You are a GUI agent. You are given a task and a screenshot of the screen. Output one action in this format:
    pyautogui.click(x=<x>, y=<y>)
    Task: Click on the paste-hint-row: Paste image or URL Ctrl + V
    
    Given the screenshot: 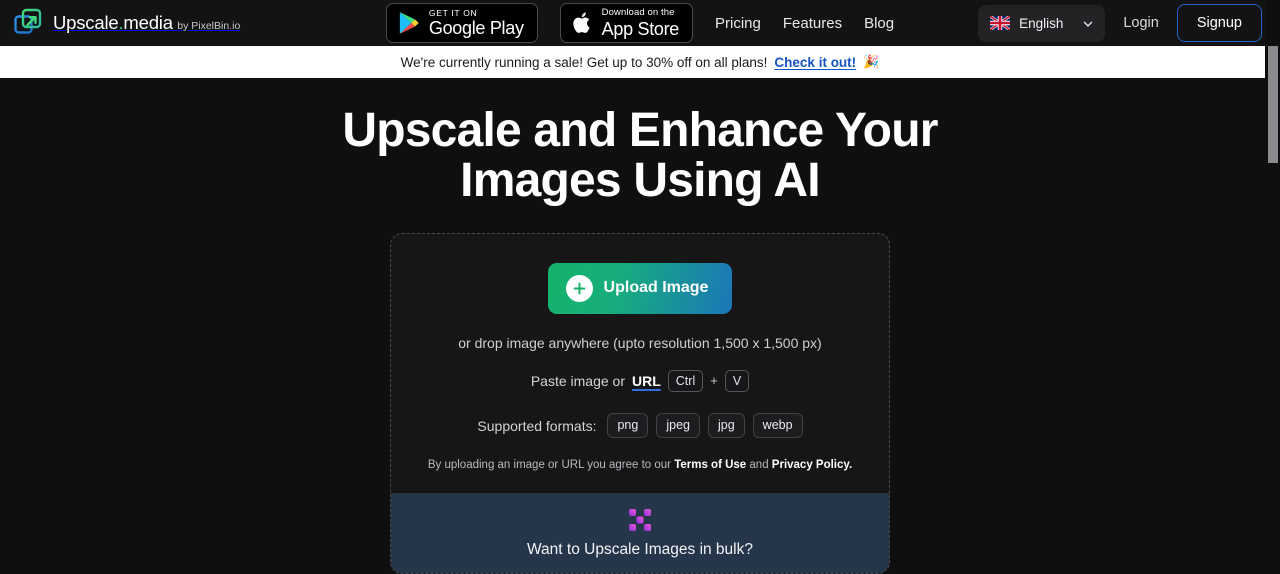 What is the action you would take?
    pyautogui.click(x=640, y=380)
    